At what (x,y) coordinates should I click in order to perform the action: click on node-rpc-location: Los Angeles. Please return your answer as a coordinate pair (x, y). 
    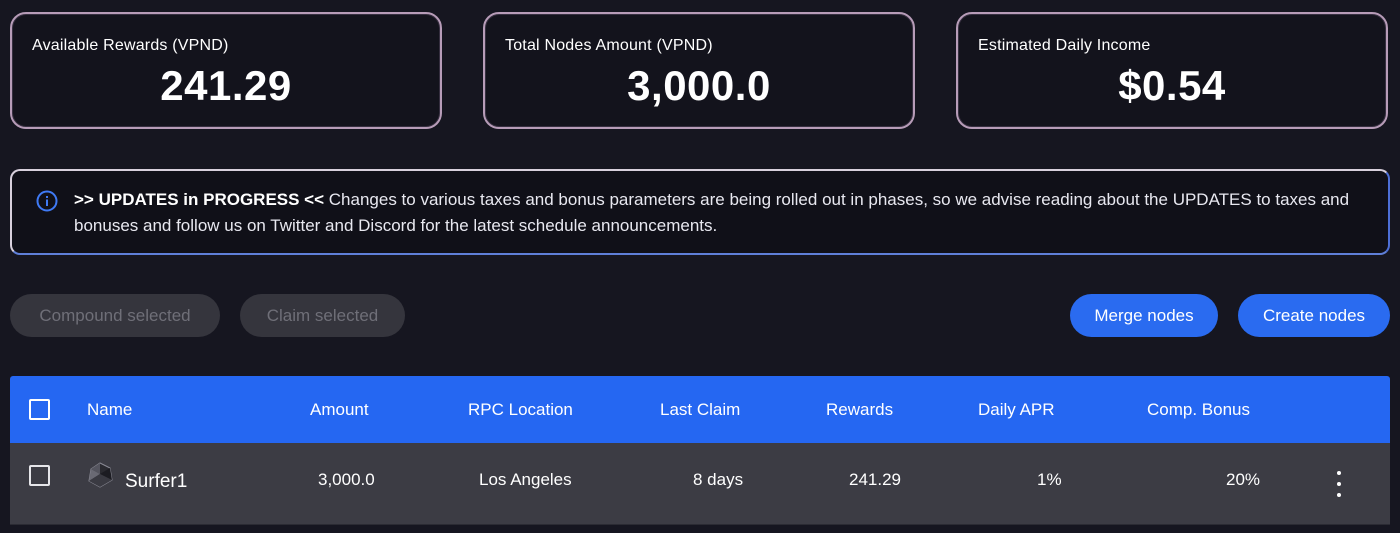
    Looking at the image, I should click on (525, 479).